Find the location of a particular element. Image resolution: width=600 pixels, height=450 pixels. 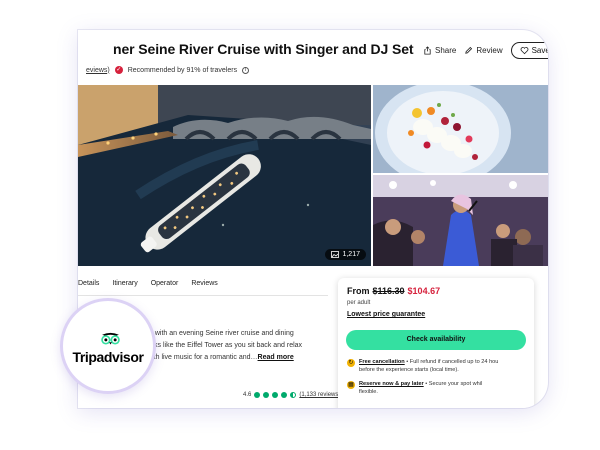

save-label: Save is located at coordinates (539, 50).